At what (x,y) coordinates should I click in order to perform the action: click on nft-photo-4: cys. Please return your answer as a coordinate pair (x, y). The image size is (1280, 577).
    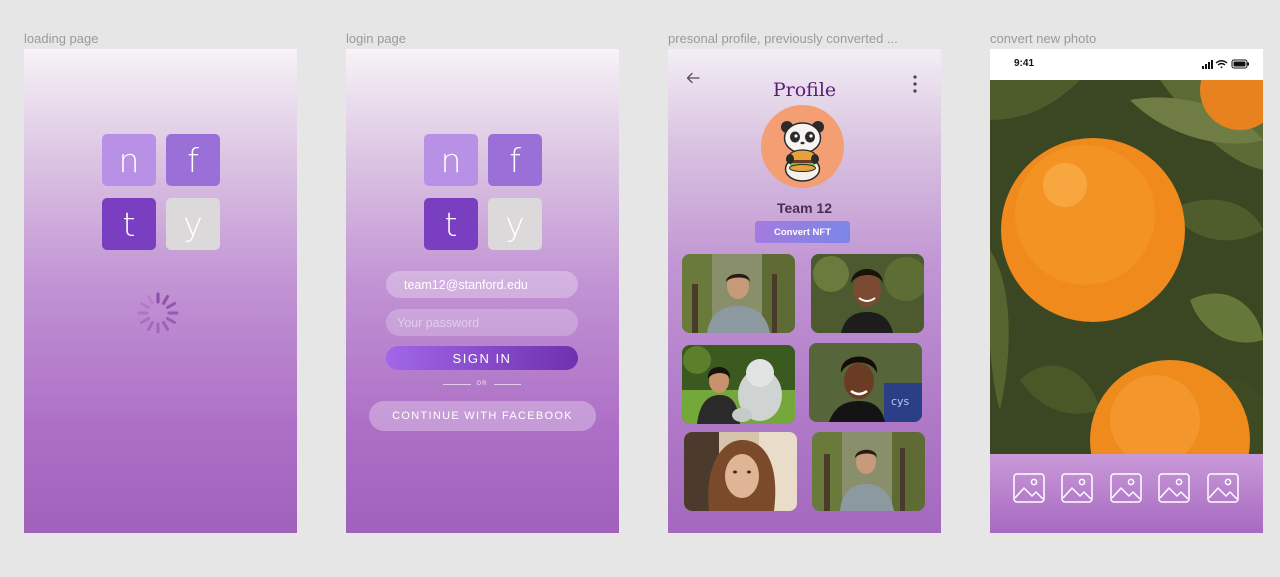
    Looking at the image, I should click on (865, 382).